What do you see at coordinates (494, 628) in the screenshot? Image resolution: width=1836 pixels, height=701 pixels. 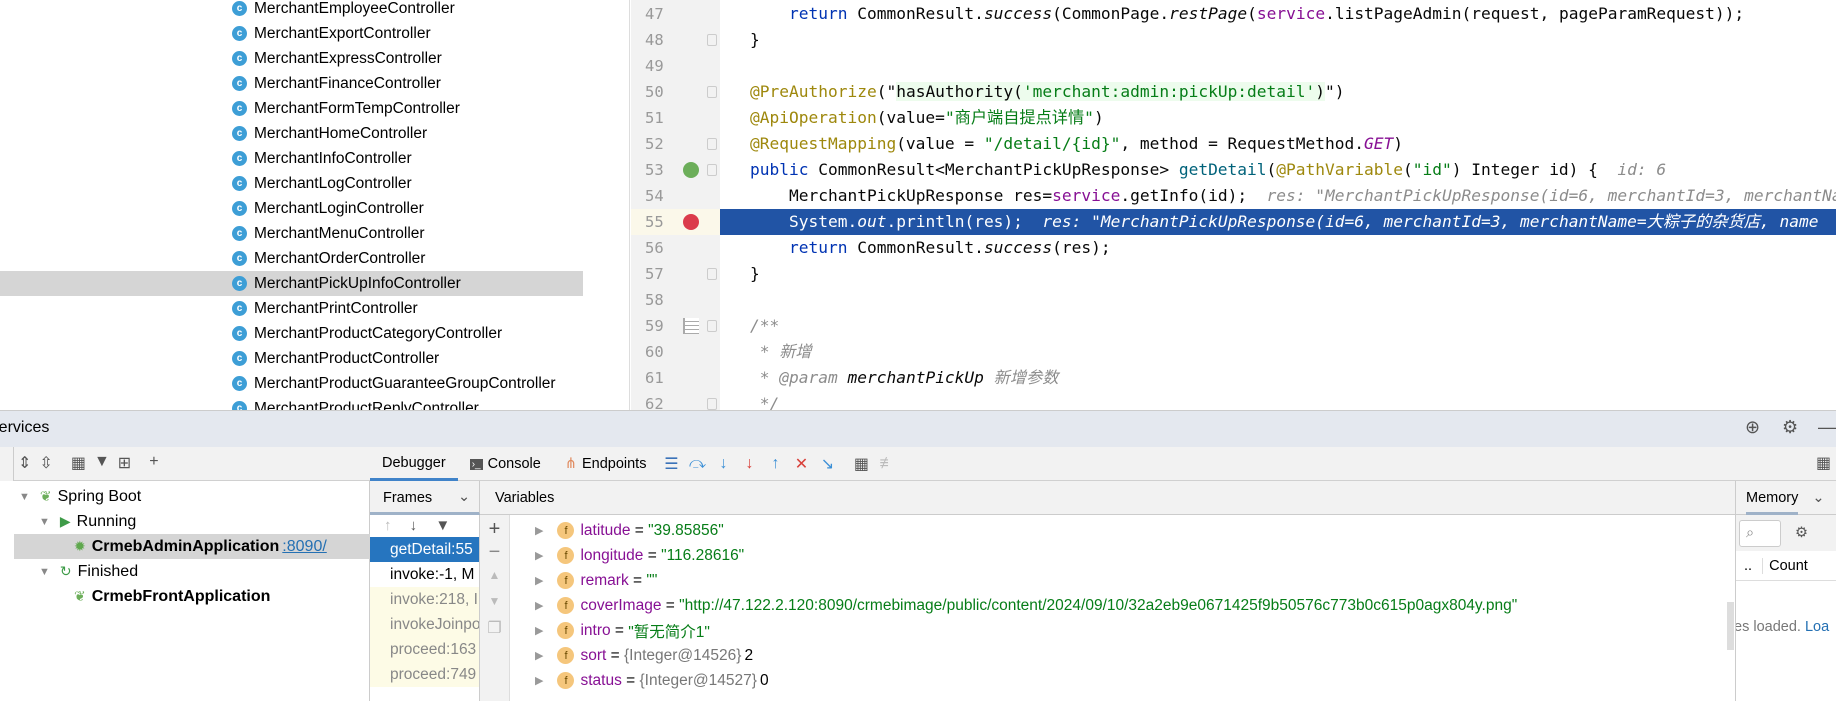 I see `copy-icon: ❐` at bounding box center [494, 628].